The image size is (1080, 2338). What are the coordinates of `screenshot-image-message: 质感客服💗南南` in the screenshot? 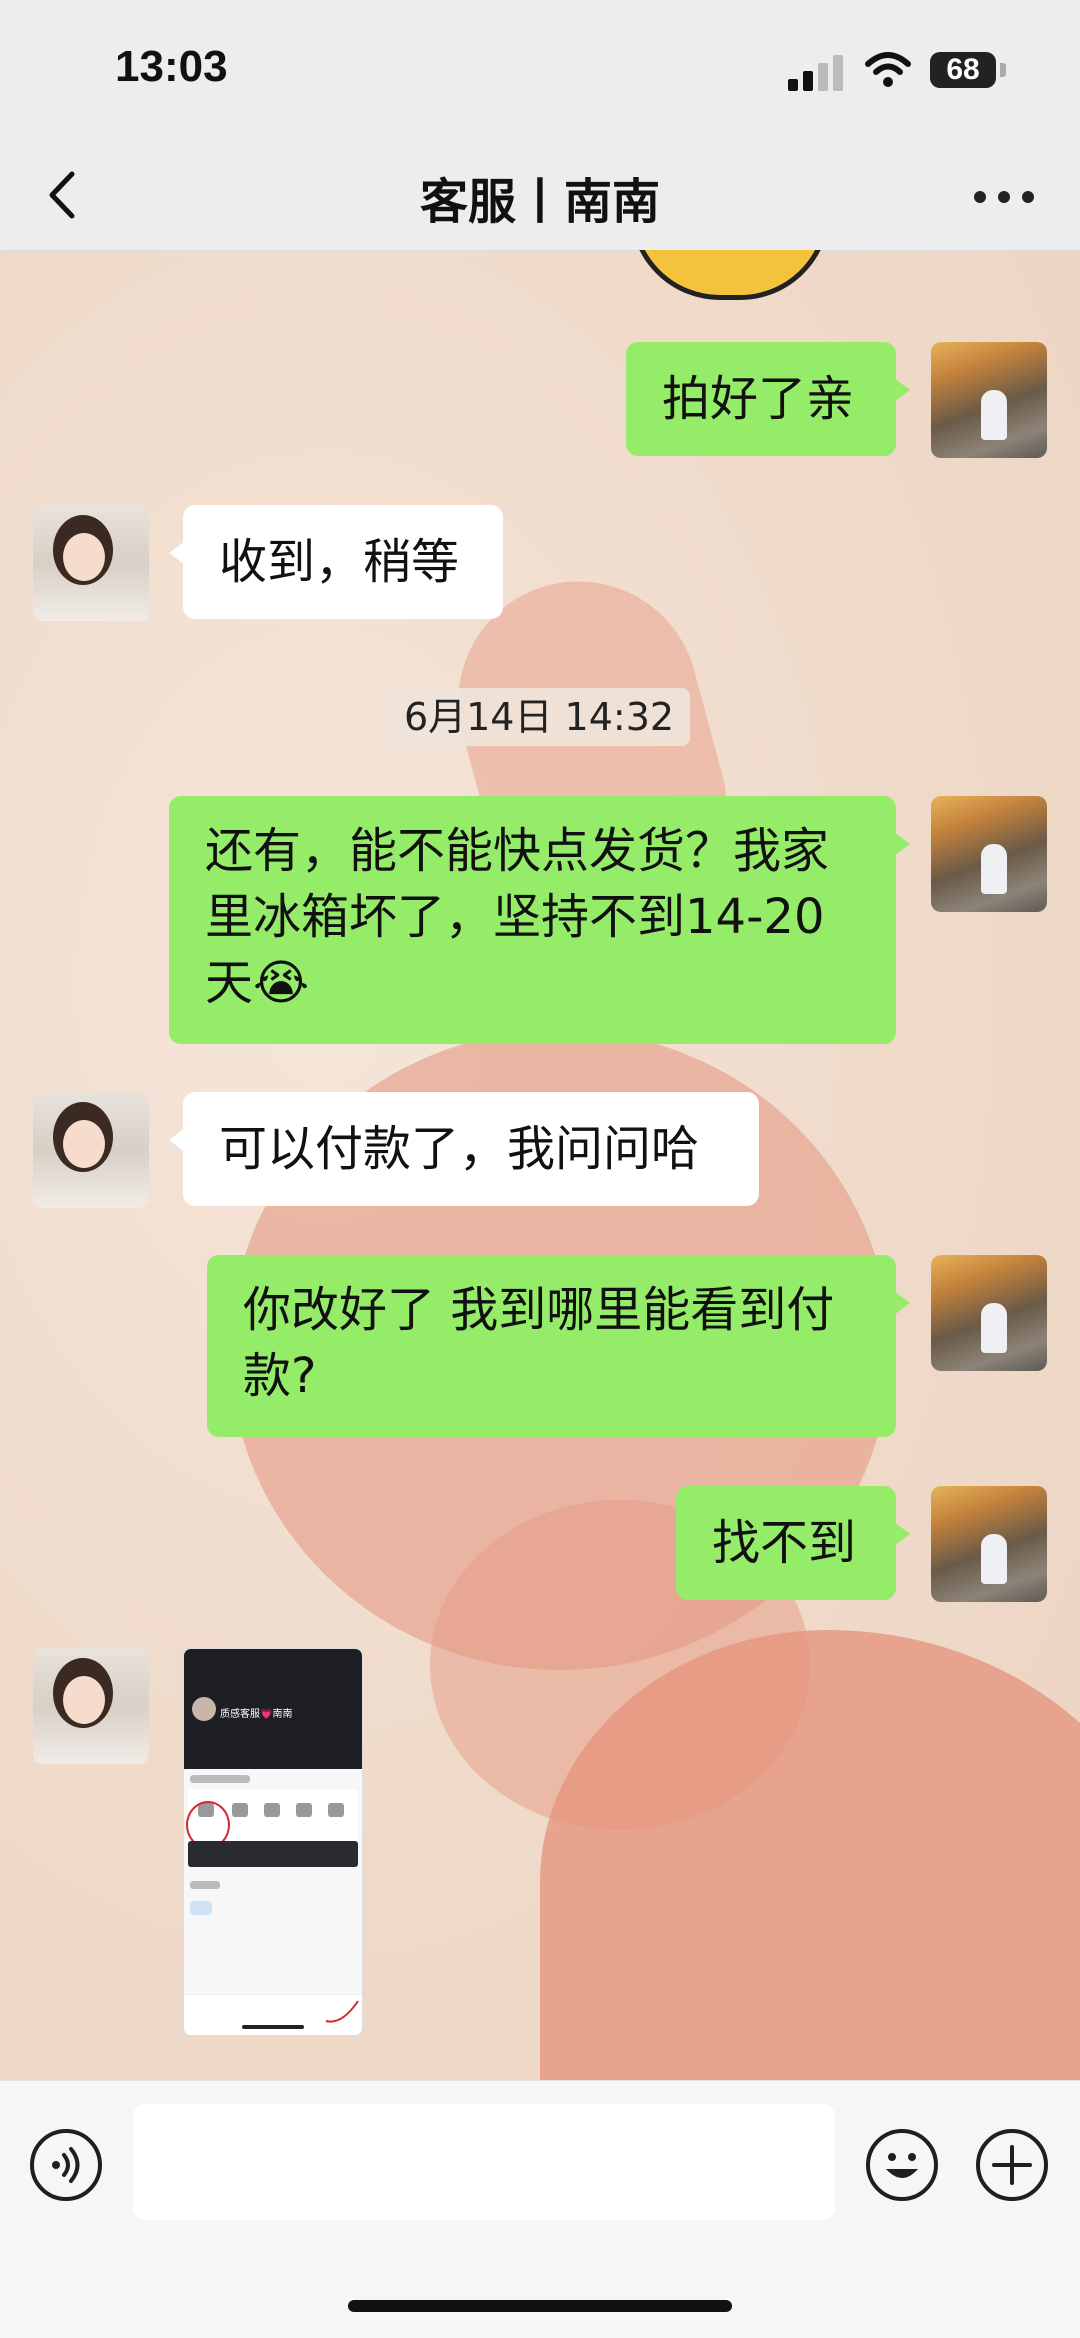 It's located at (273, 1842).